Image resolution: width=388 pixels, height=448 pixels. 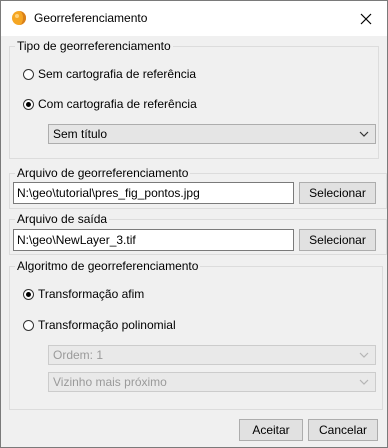 I want to click on cancelar-button: Cancelar, so click(x=343, y=430).